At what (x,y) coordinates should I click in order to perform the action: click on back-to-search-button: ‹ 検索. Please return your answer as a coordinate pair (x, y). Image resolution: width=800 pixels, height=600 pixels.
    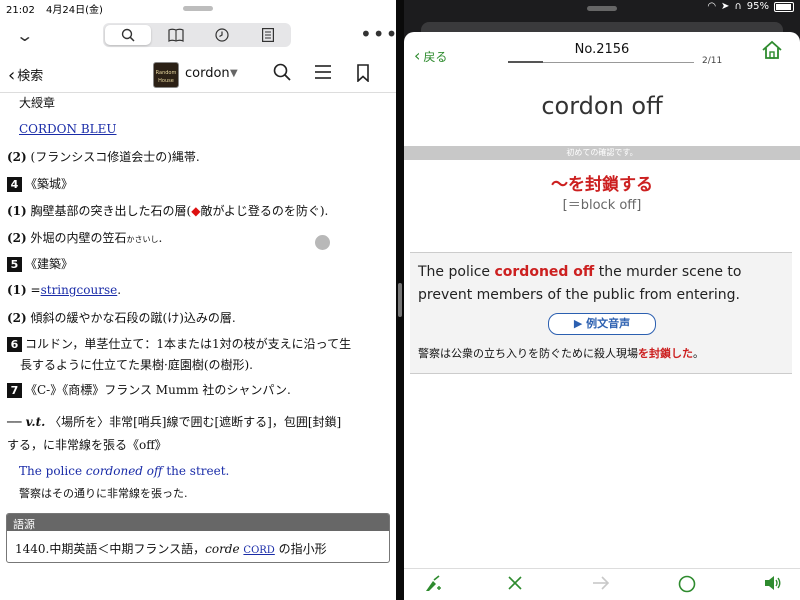
    Looking at the image, I should click on (26, 75).